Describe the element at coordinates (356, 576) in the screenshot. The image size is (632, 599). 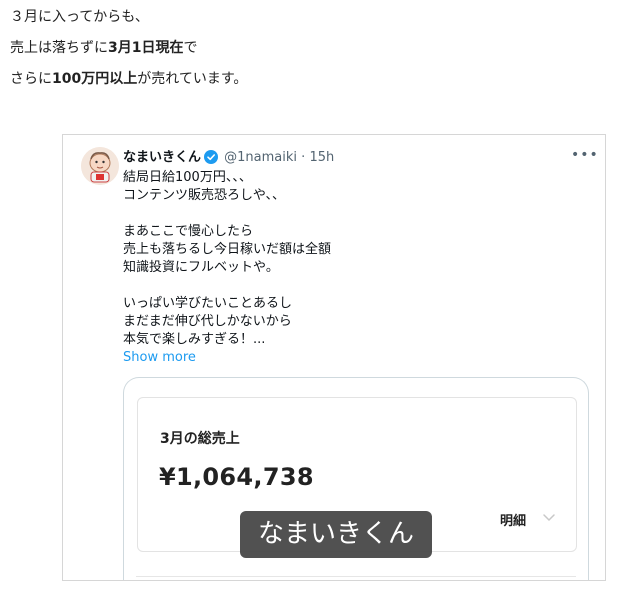
I see `divider` at that location.